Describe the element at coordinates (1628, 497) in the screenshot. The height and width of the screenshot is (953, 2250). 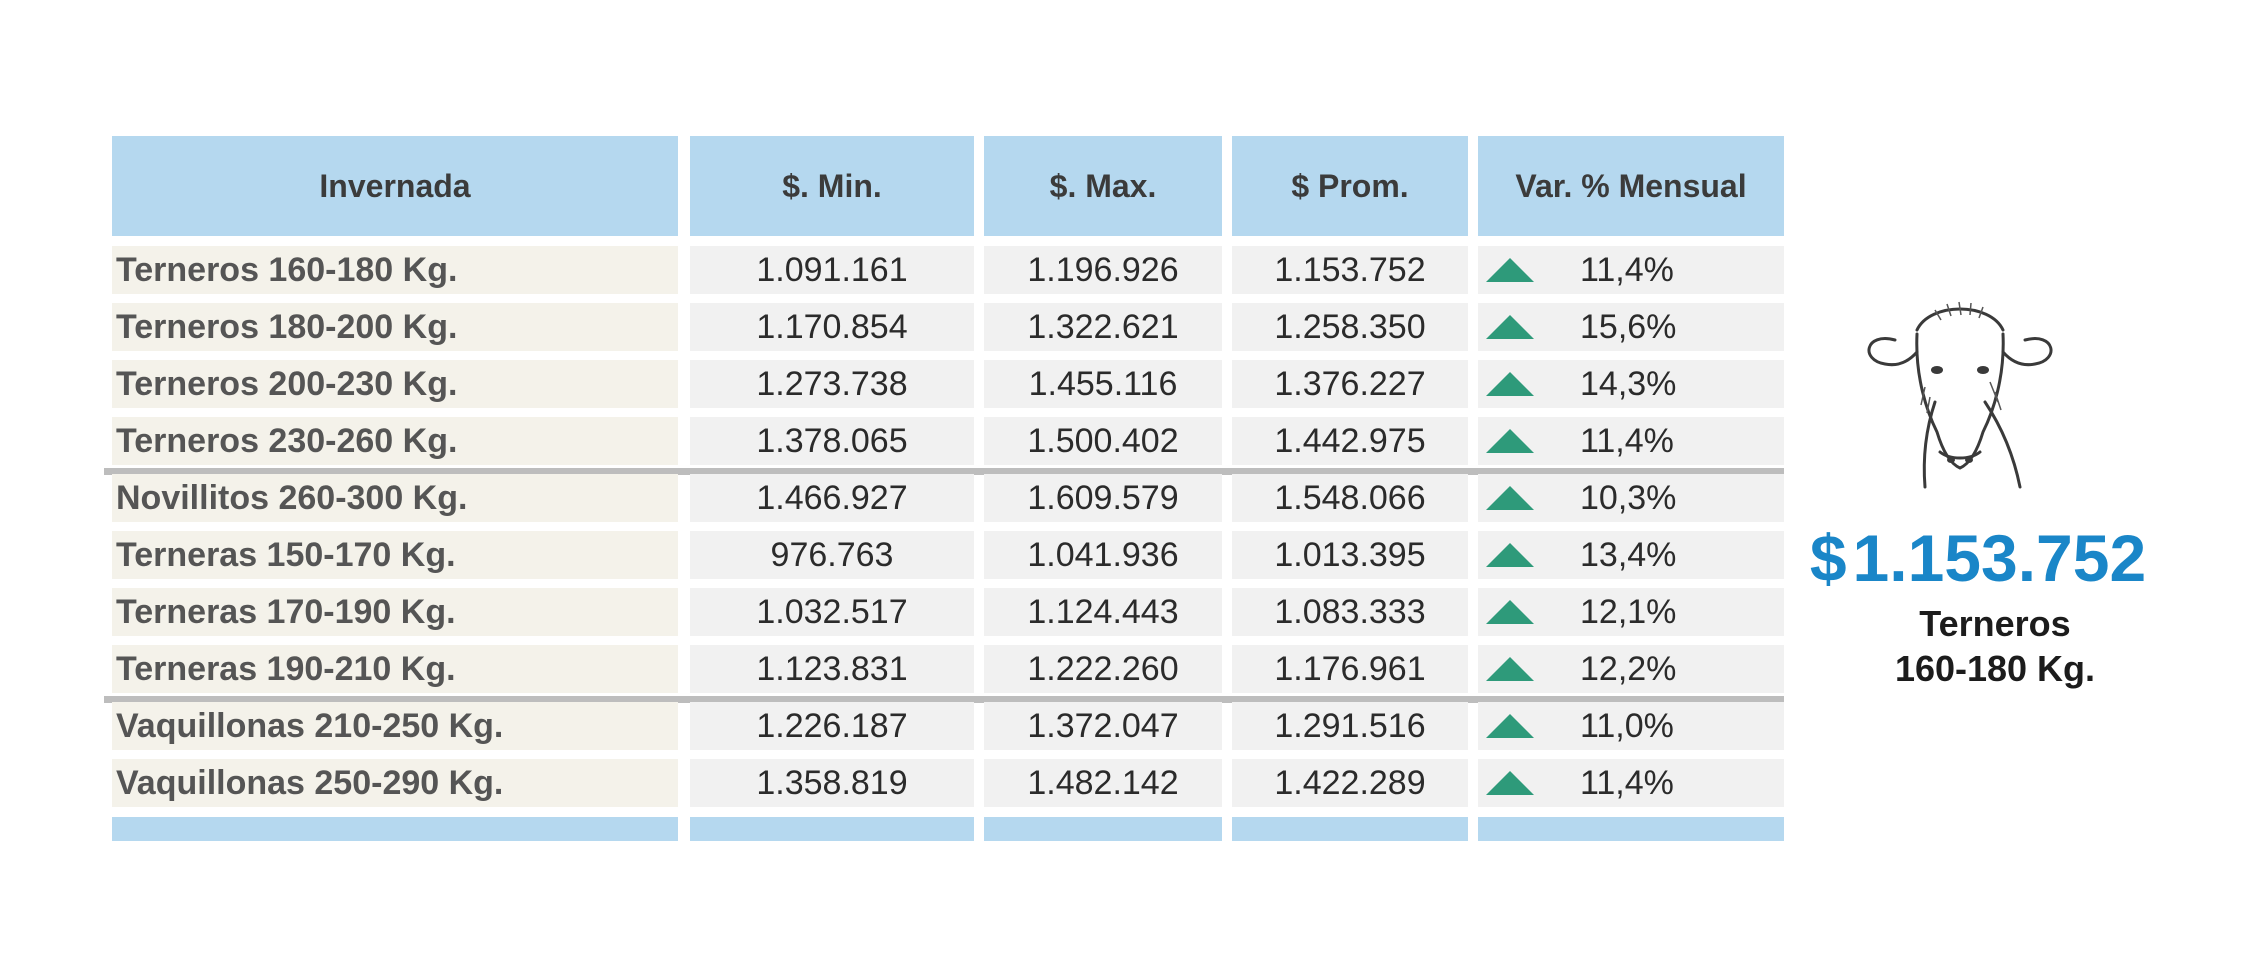
I see `var-percent: 10,3%` at that location.